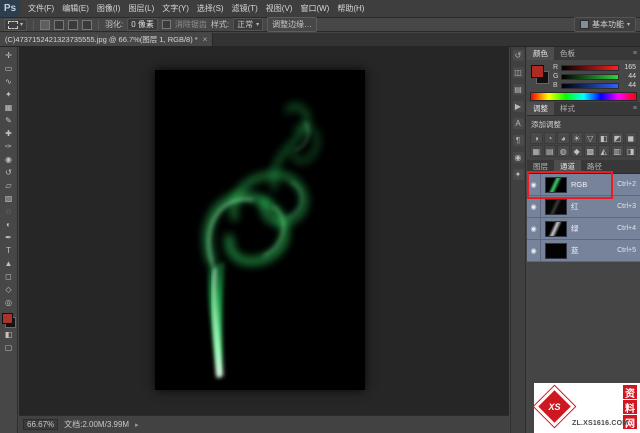 This screenshot has height=433, width=640. What do you see at coordinates (45, 24) in the screenshot?
I see `new-selection-icon` at bounding box center [45, 24].